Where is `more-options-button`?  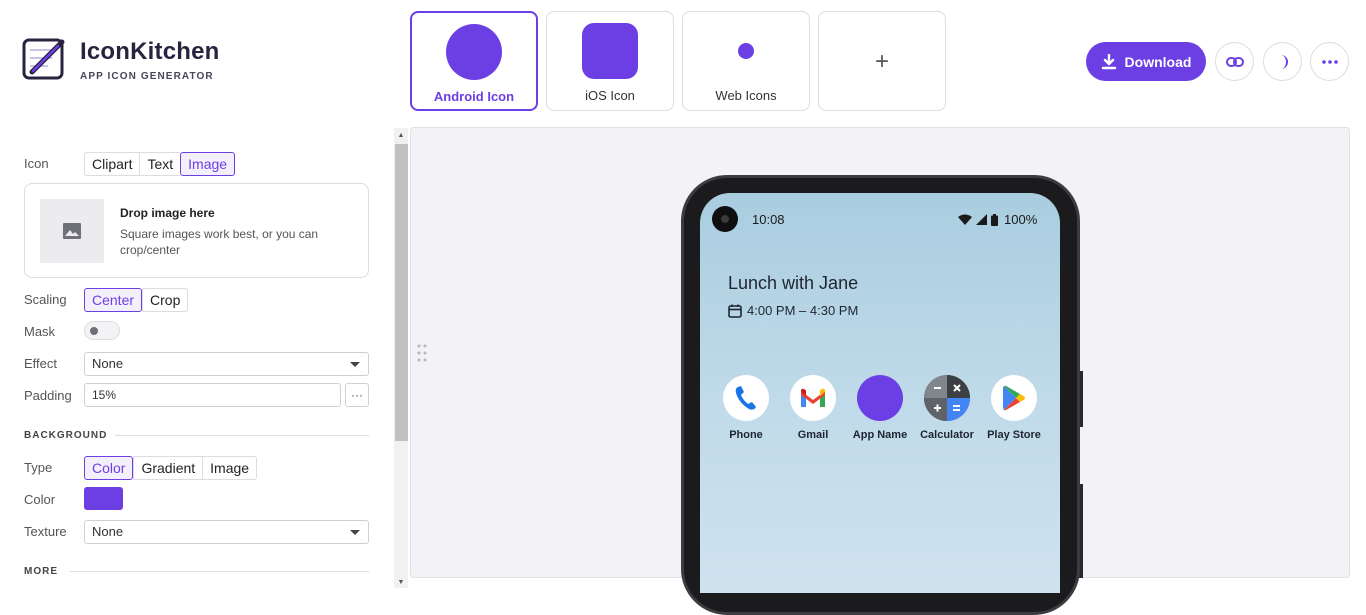 more-options-button is located at coordinates (1329, 61).